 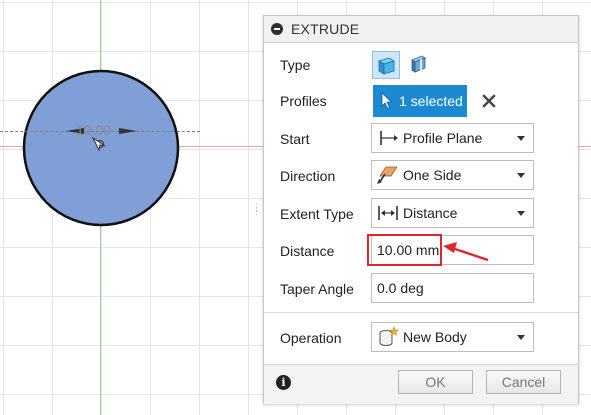 I want to click on profile-plane-icon, so click(x=388, y=138).